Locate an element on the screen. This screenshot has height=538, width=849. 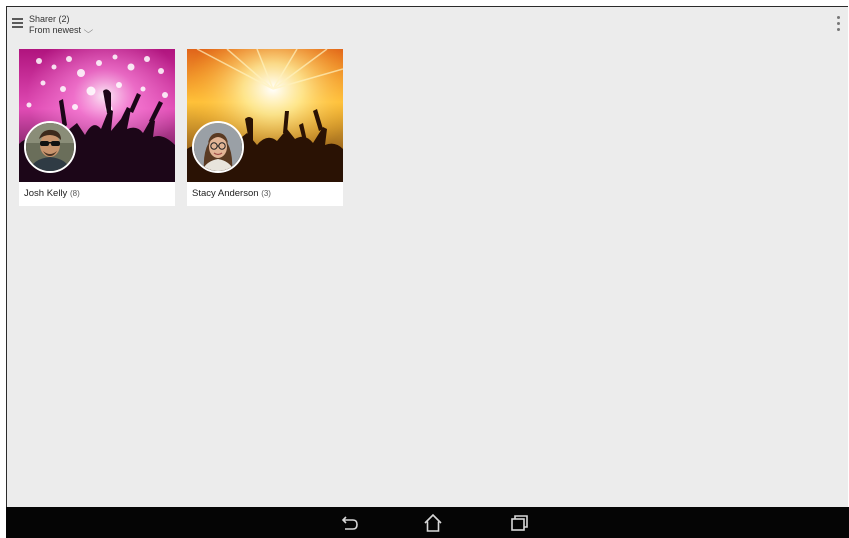
navigation-bar is located at coordinates (427, 522).